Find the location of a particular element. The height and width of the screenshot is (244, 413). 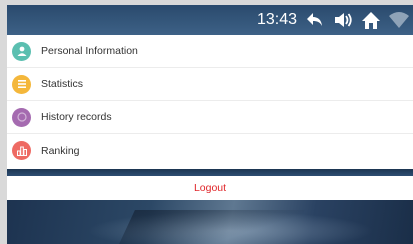

logout-button: Logout is located at coordinates (210, 188).